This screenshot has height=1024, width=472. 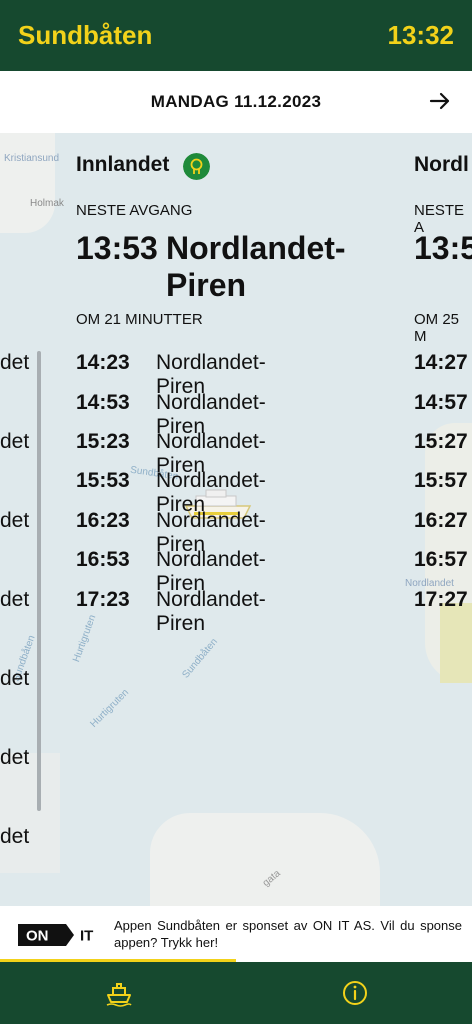 I want to click on svg-text: IT, so click(x=86, y=936).